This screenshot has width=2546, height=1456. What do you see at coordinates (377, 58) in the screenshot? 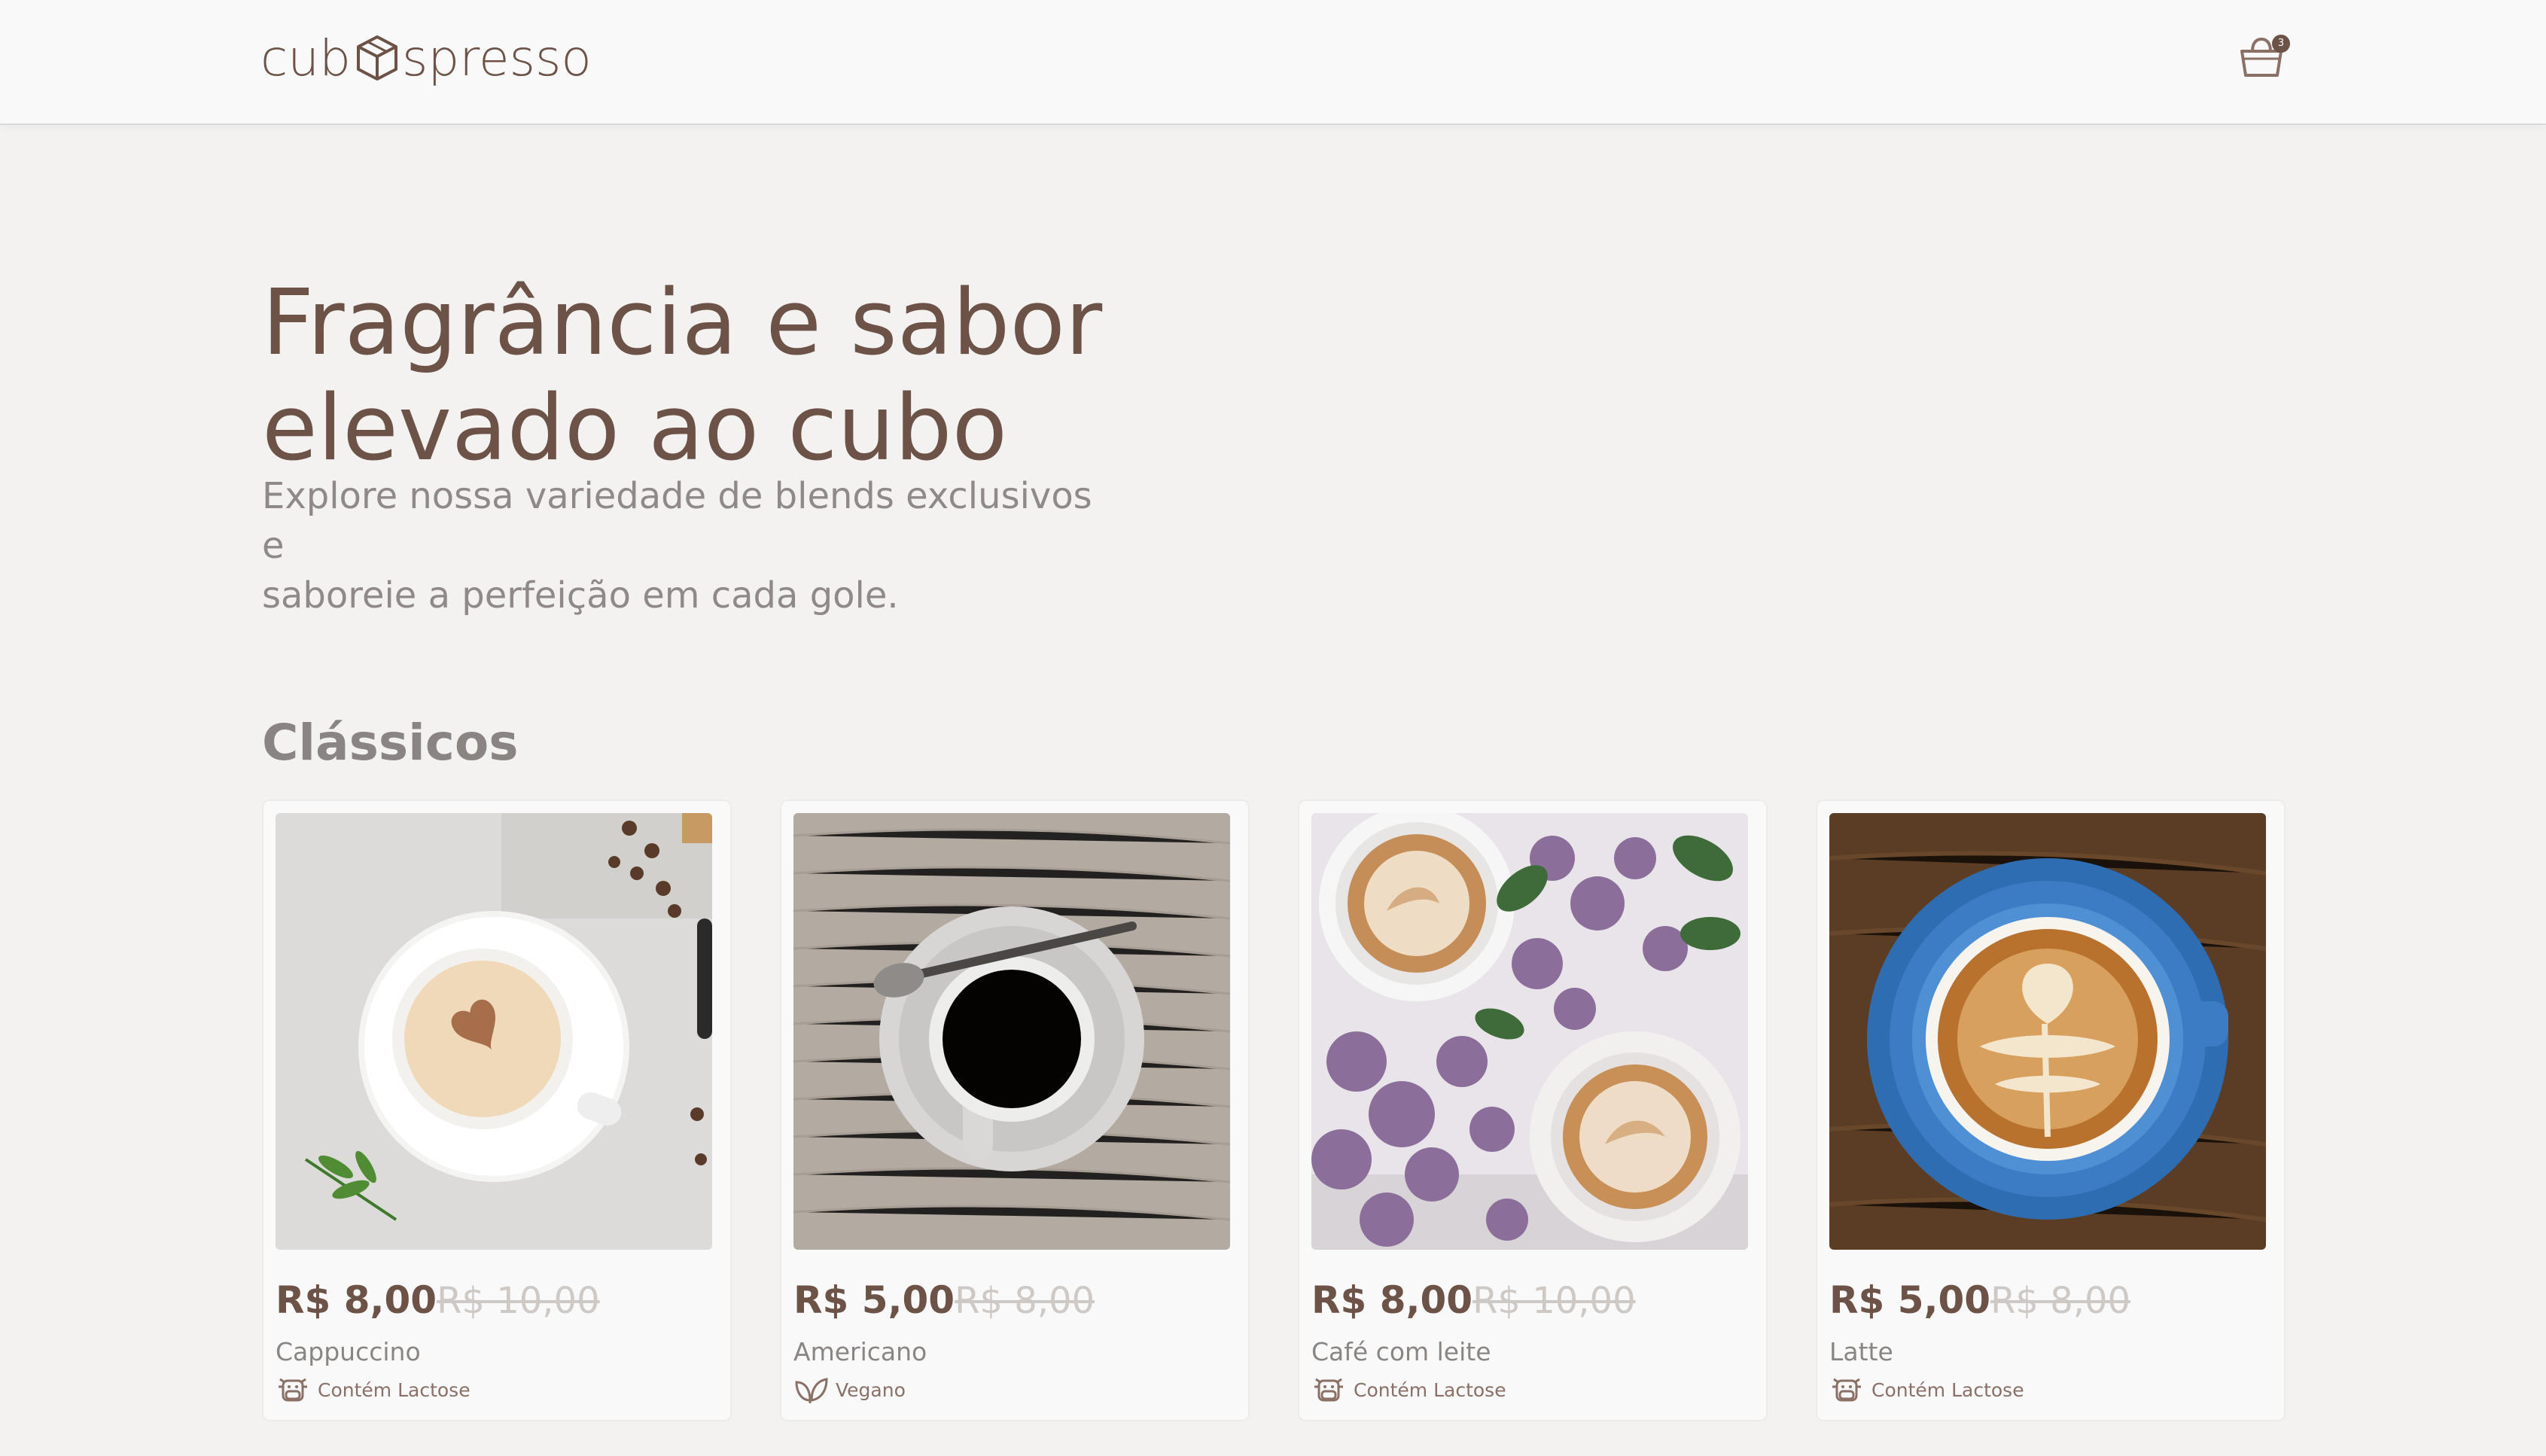
I see `cube-icon` at bounding box center [377, 58].